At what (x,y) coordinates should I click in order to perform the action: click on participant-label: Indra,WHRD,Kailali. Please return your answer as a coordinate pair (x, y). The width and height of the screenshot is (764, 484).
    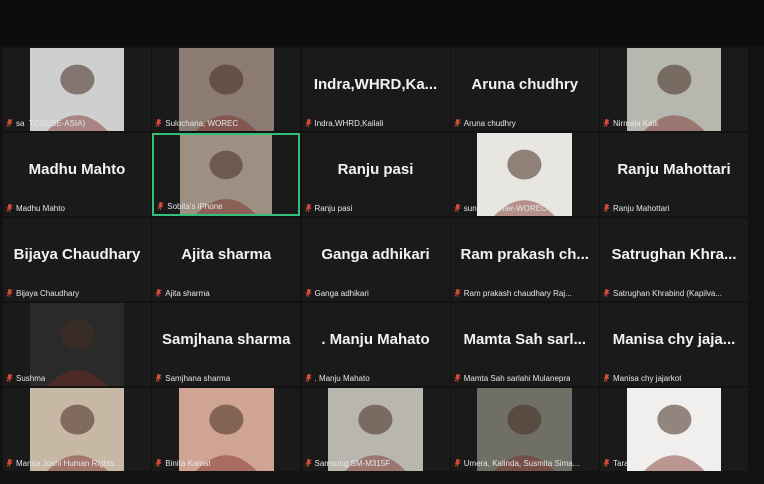
    Looking at the image, I should click on (344, 123).